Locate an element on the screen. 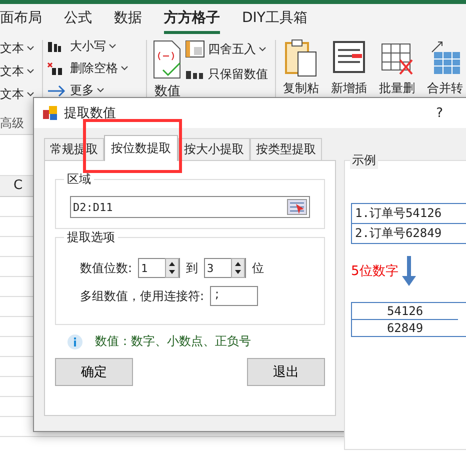 The height and width of the screenshot is (451, 466). joiner-field: ; is located at coordinates (234, 296).